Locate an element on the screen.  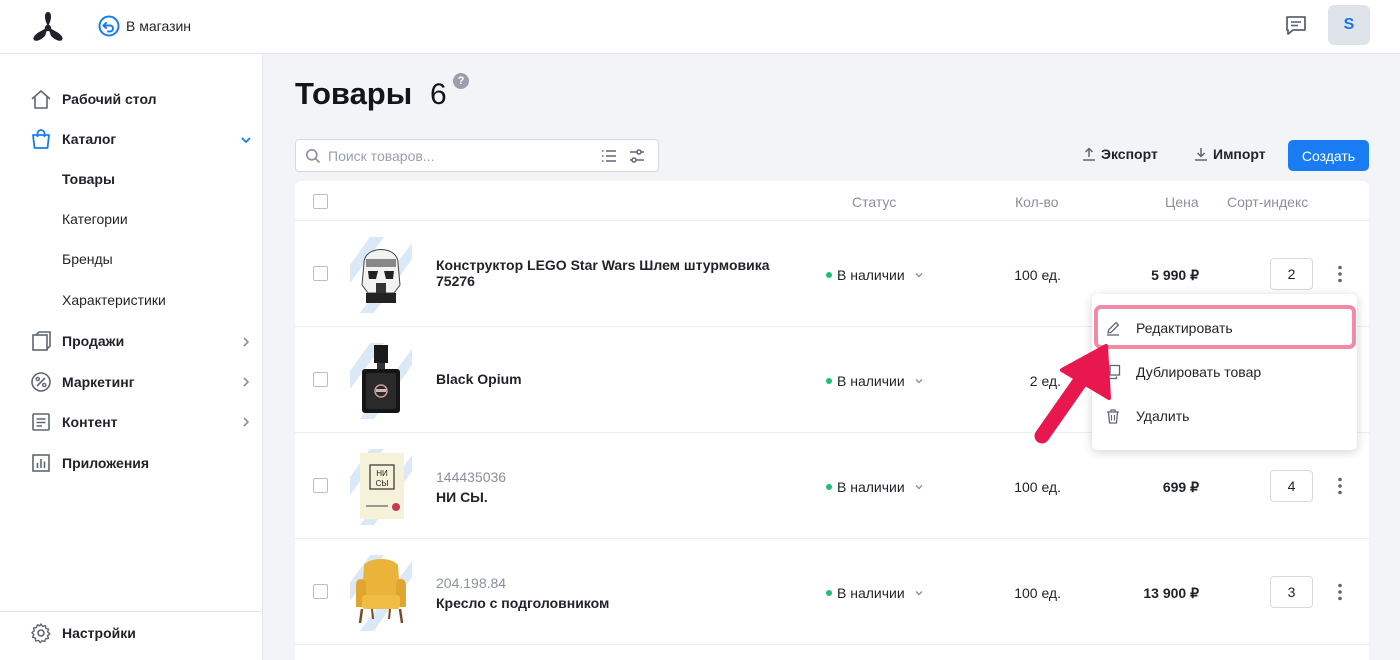
gear-icon is located at coordinates (41, 633).